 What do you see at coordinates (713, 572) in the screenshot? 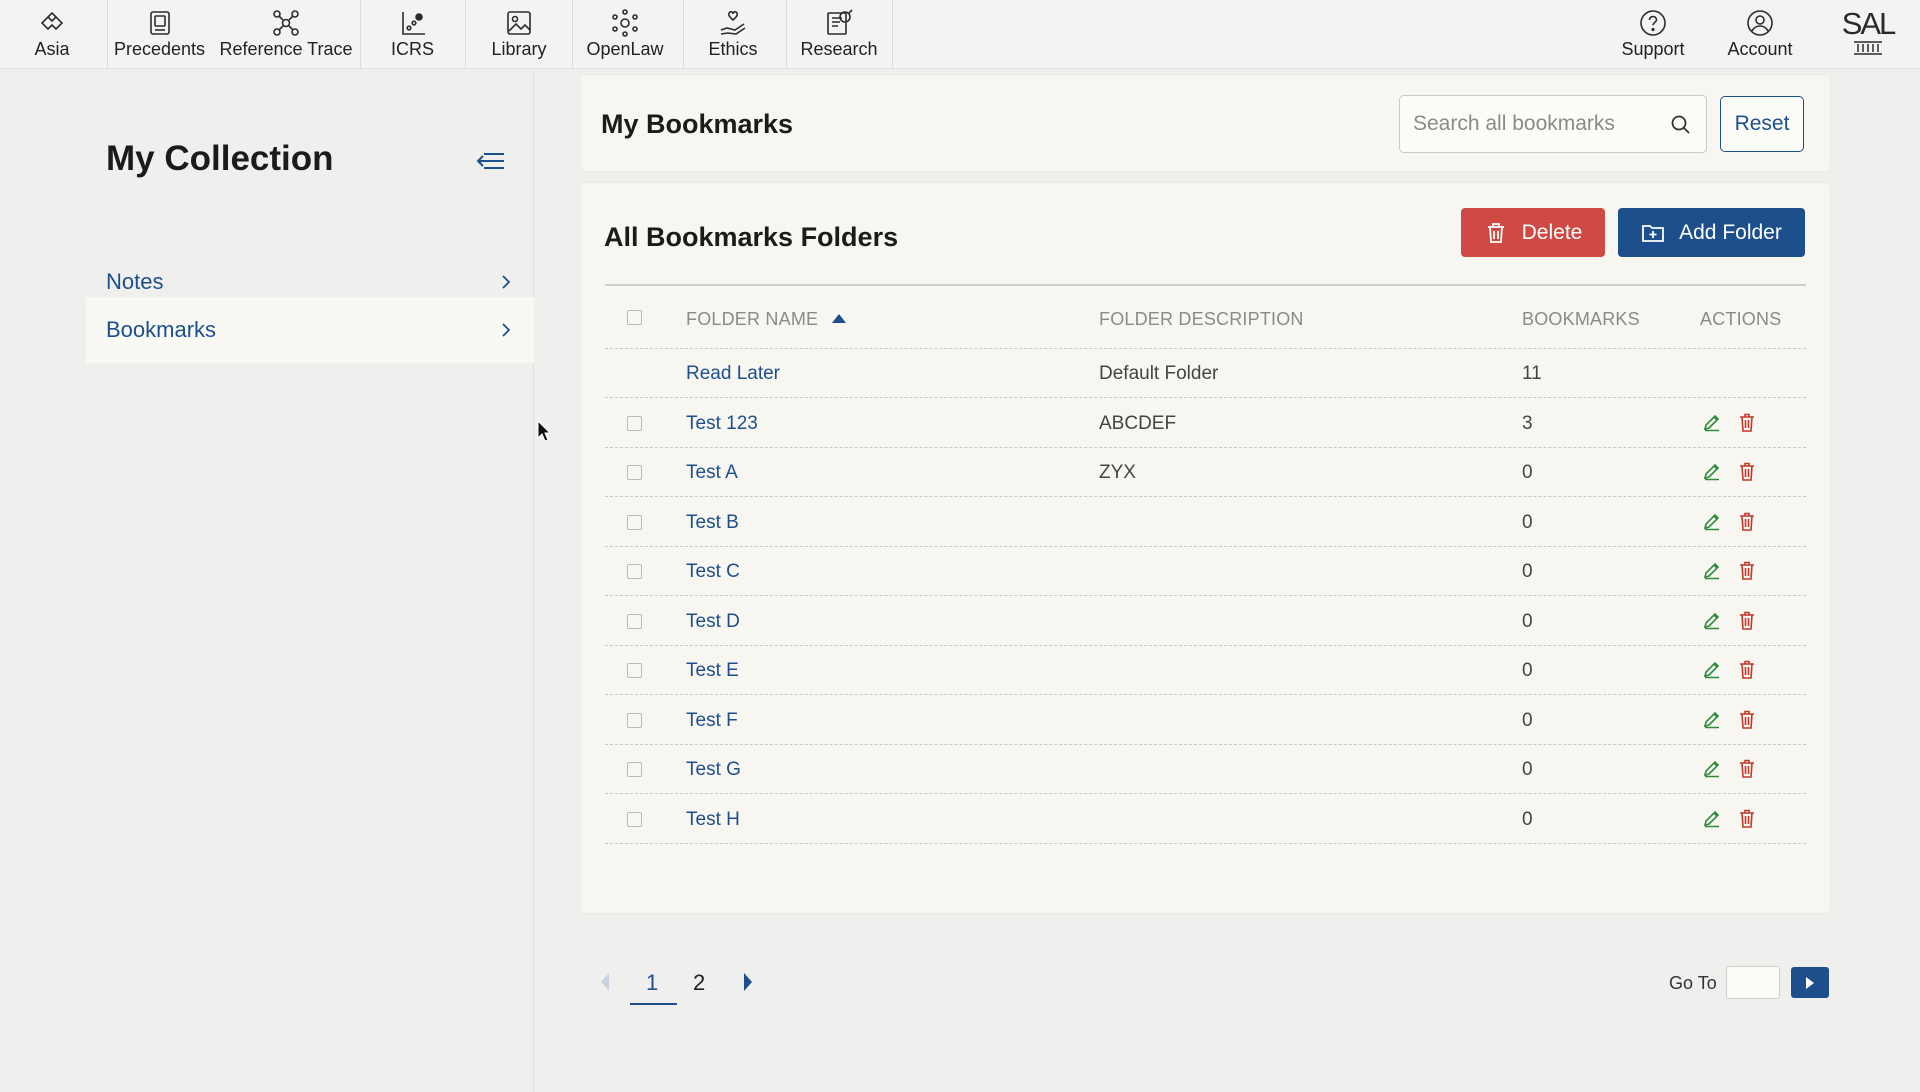
I see `folder-name-link: Test C` at bounding box center [713, 572].